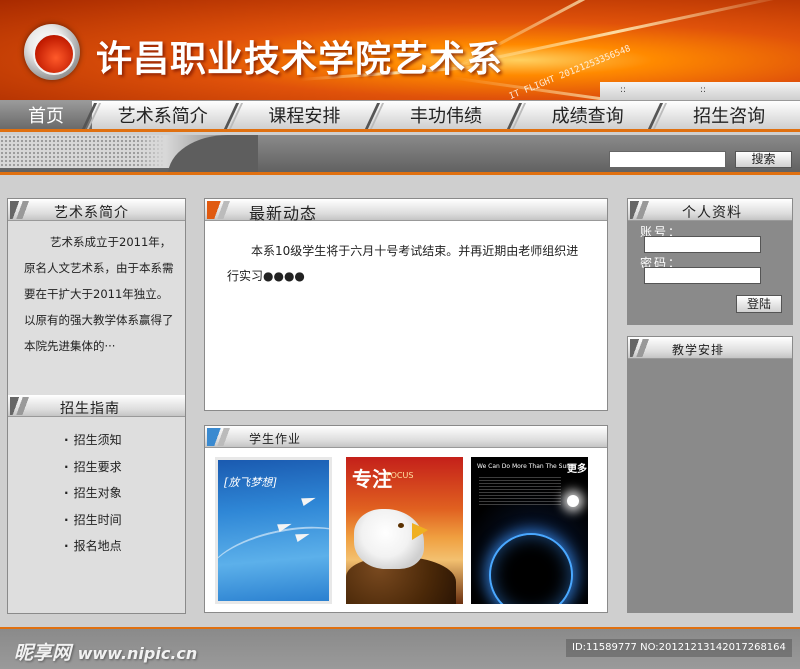  What do you see at coordinates (309, 500) in the screenshot?
I see `paper-plane-icon` at bounding box center [309, 500].